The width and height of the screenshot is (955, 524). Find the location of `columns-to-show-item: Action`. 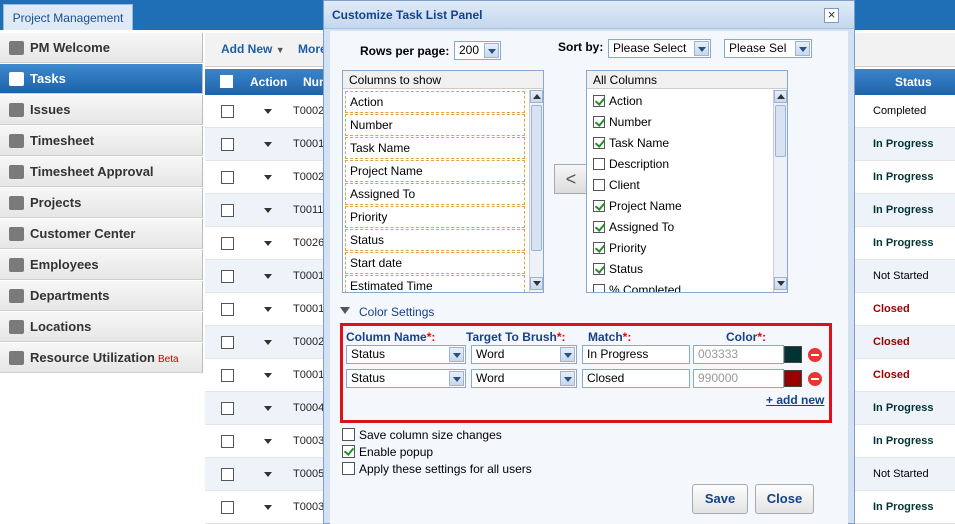

columns-to-show-item: Action is located at coordinates (435, 102).